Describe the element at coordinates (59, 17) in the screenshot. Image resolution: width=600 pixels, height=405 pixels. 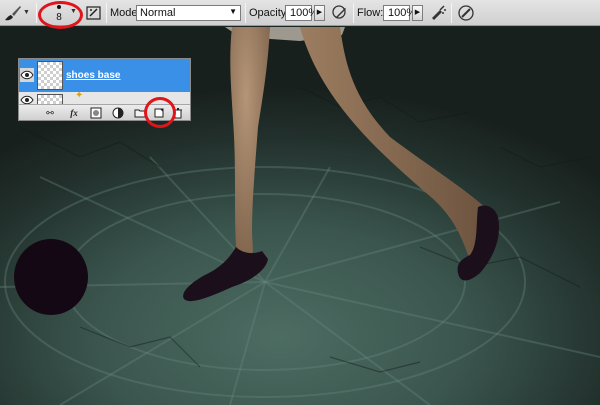
I see `brush-size-value: 8` at that location.